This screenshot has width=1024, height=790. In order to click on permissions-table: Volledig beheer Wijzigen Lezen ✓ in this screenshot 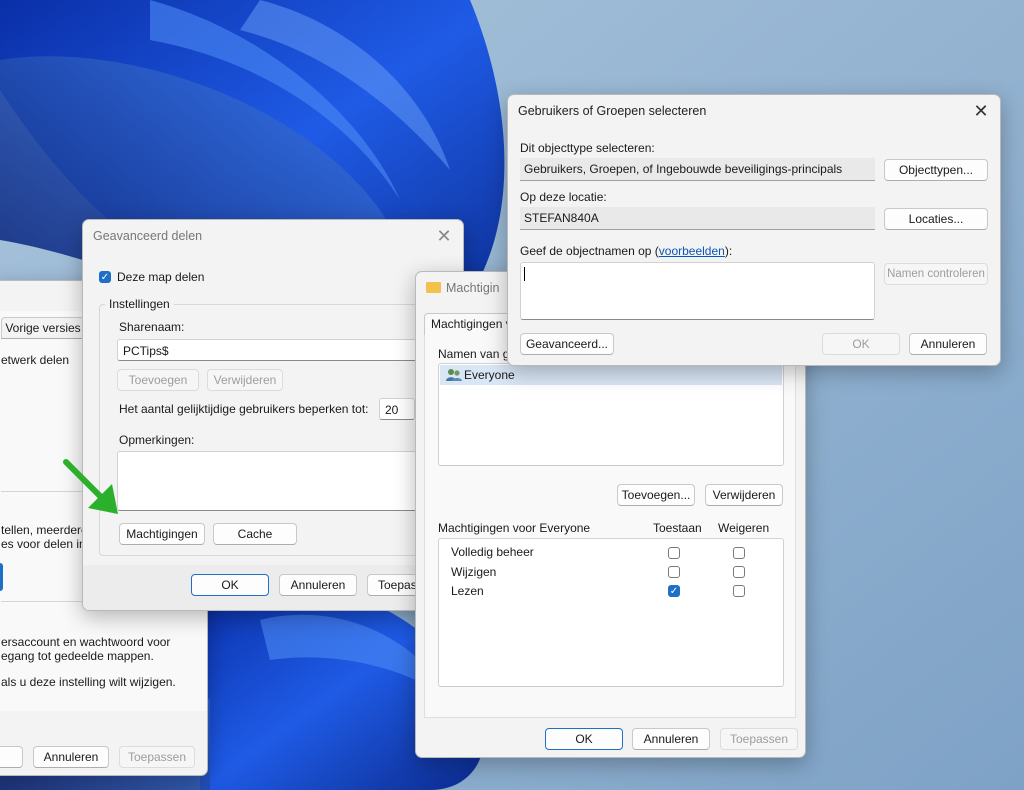, I will do `click(611, 612)`.